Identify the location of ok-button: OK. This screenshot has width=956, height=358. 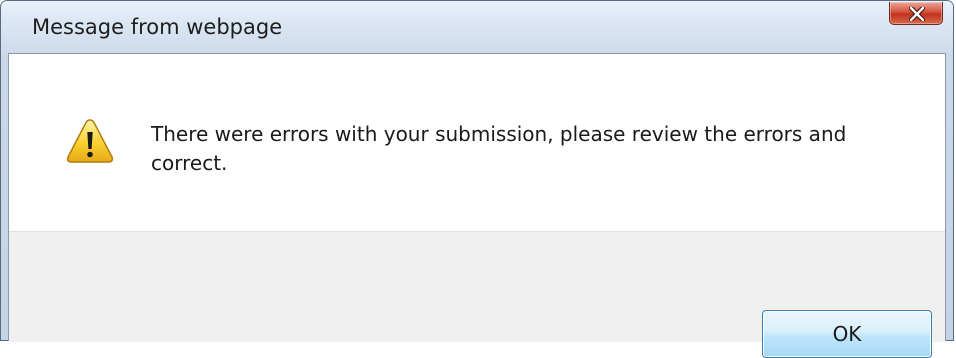
(847, 334).